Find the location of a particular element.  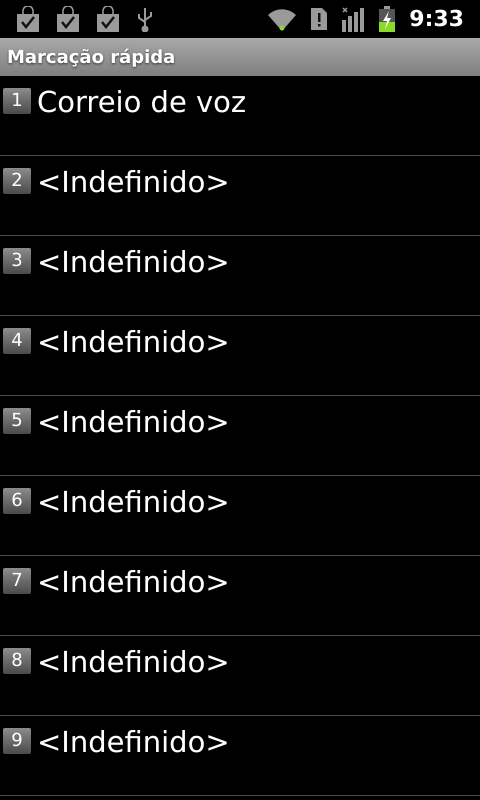

speed-dial-item: 5 <Indefinido> is located at coordinates (240, 436).